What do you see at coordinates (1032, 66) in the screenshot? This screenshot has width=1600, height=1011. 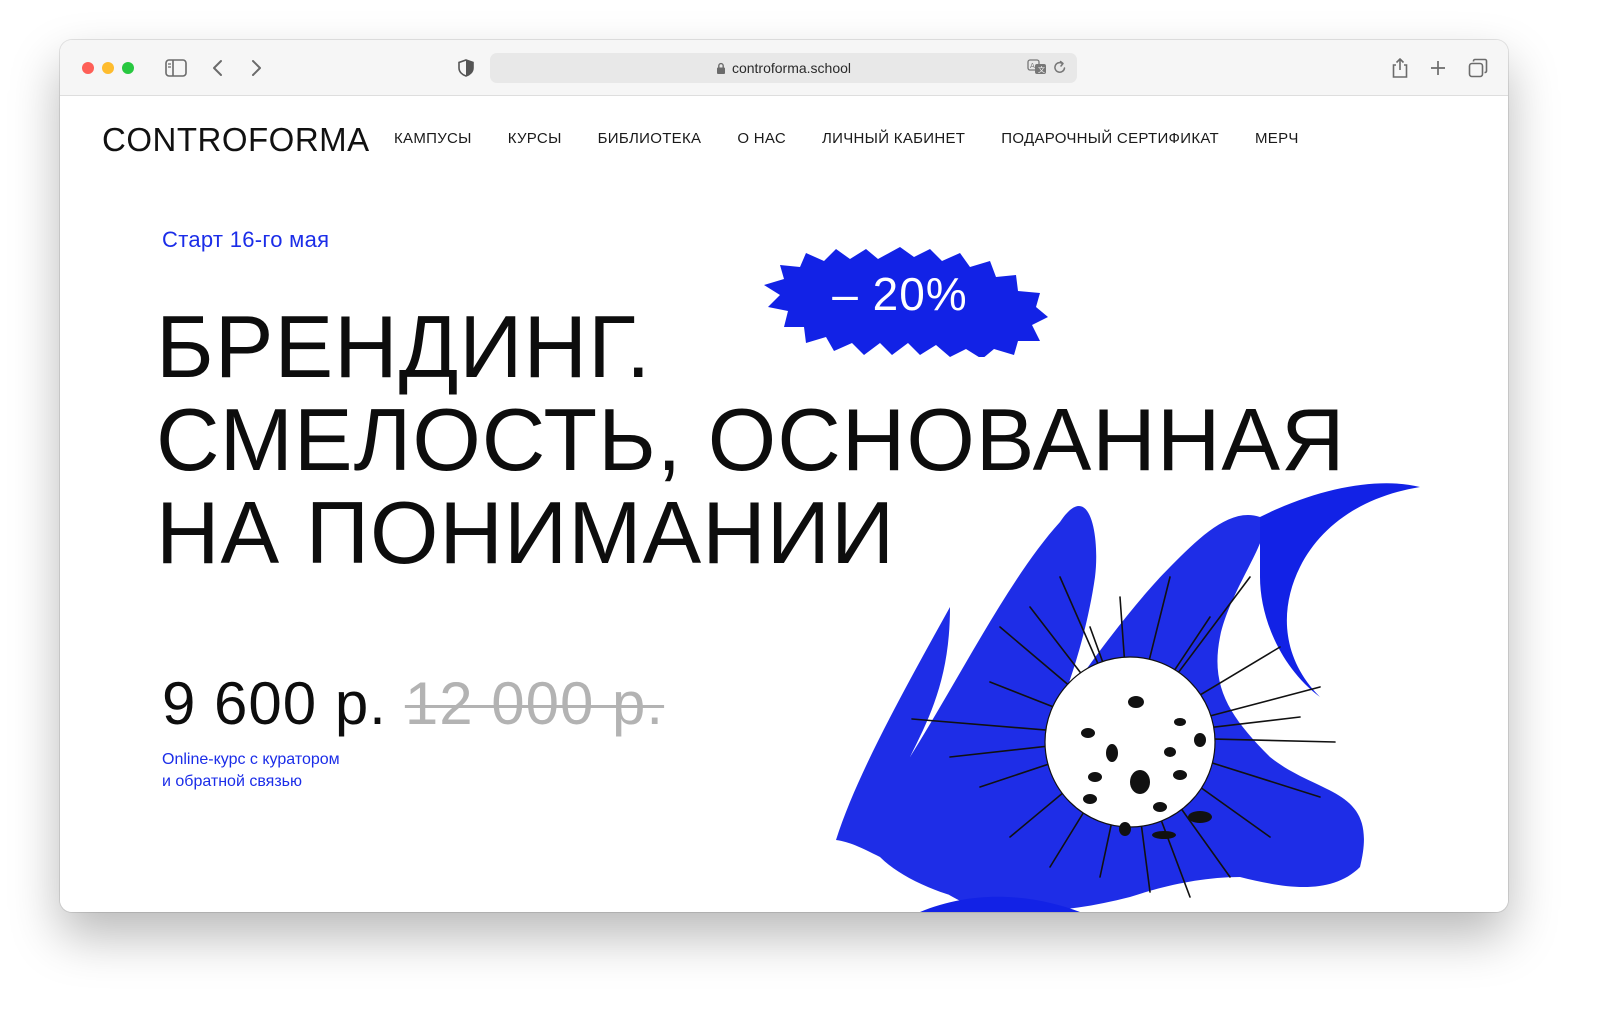 I see `svg-text: A` at bounding box center [1032, 66].